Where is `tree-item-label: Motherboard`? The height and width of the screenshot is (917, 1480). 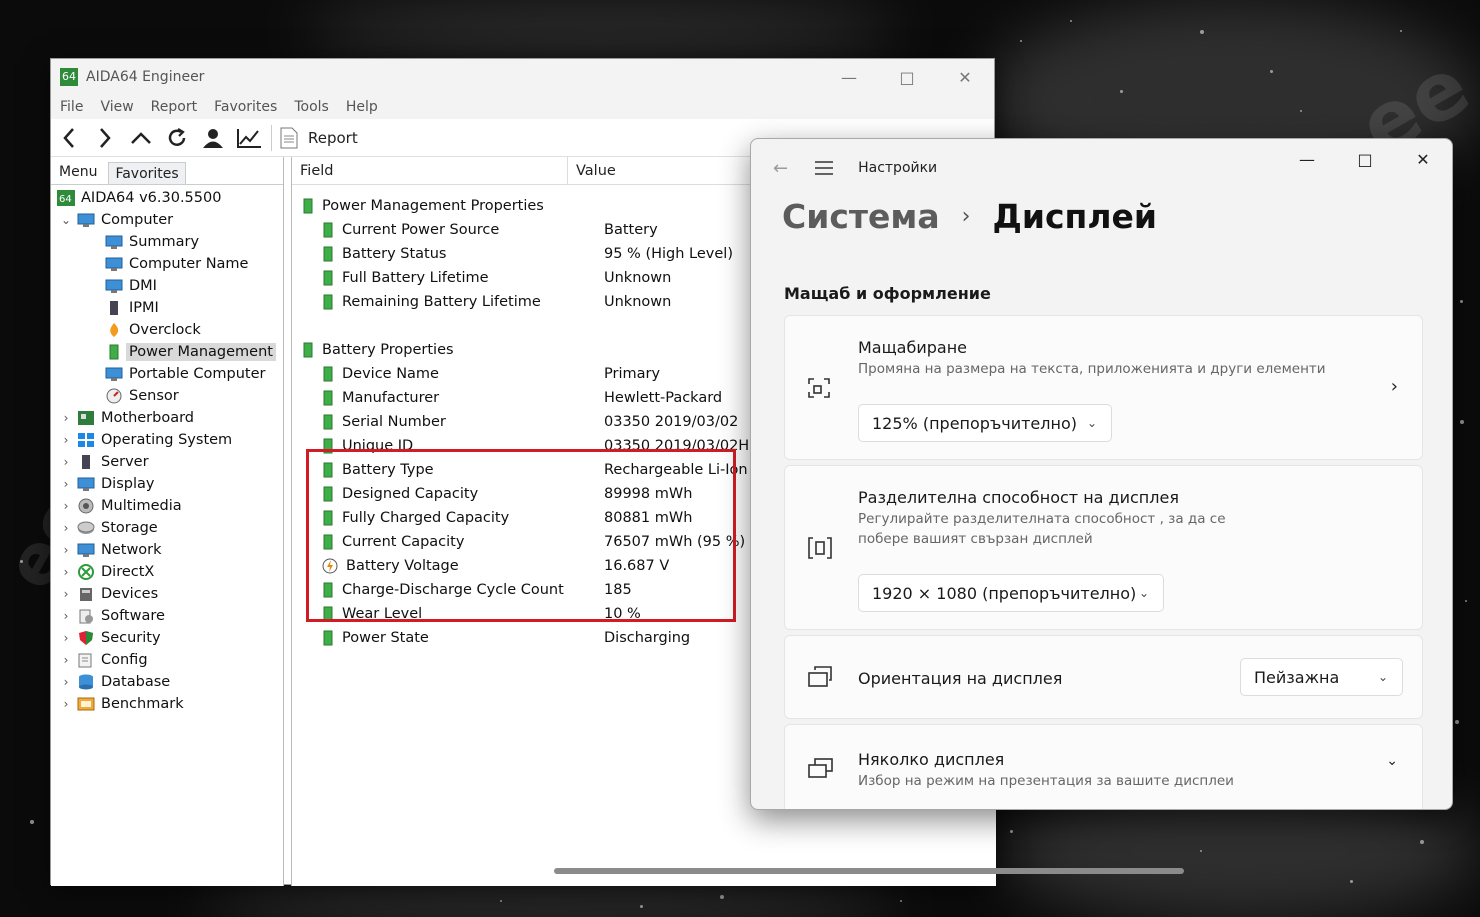
tree-item-label: Motherboard is located at coordinates (148, 418).